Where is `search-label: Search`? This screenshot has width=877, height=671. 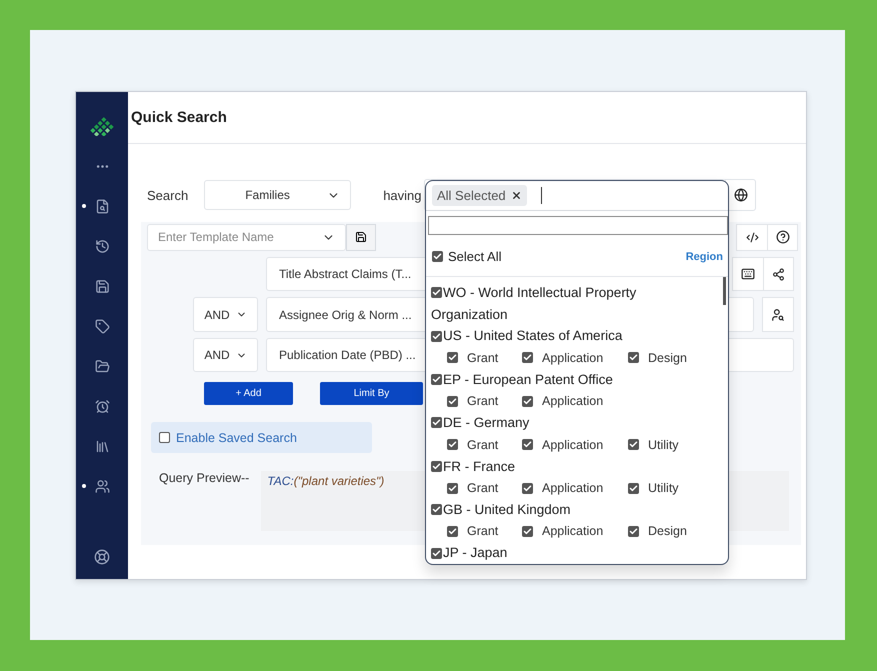 search-label: Search is located at coordinates (167, 195).